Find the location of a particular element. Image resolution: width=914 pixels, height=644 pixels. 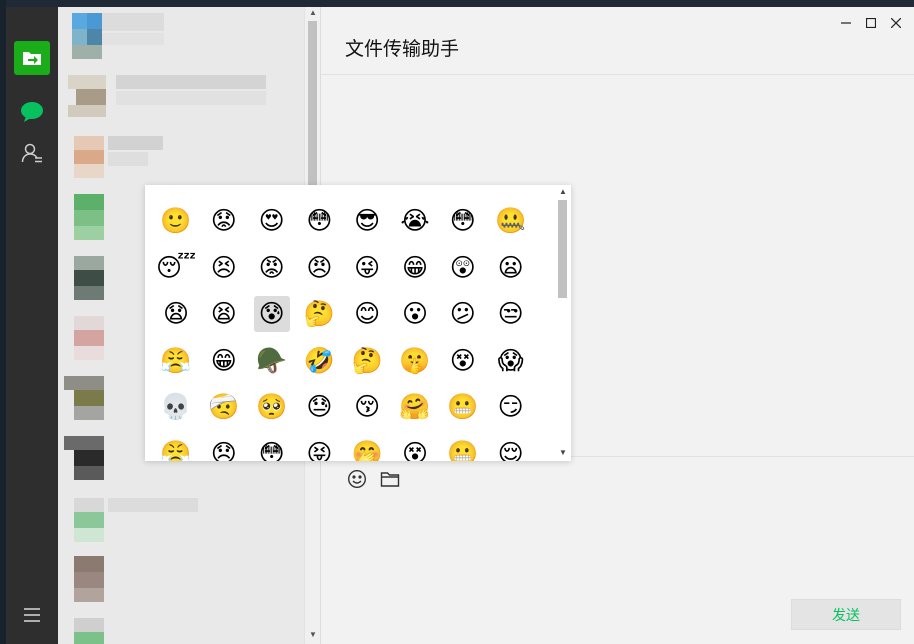

emoji-cell: 😞 is located at coordinates (224, 448).